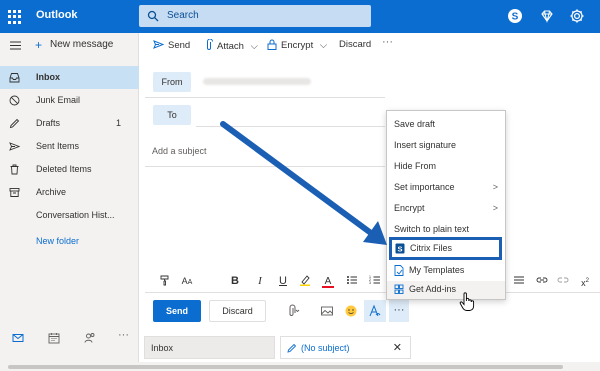 This screenshot has width=600, height=371. I want to click on menu-item-save-draft: Save draft, so click(446, 124).